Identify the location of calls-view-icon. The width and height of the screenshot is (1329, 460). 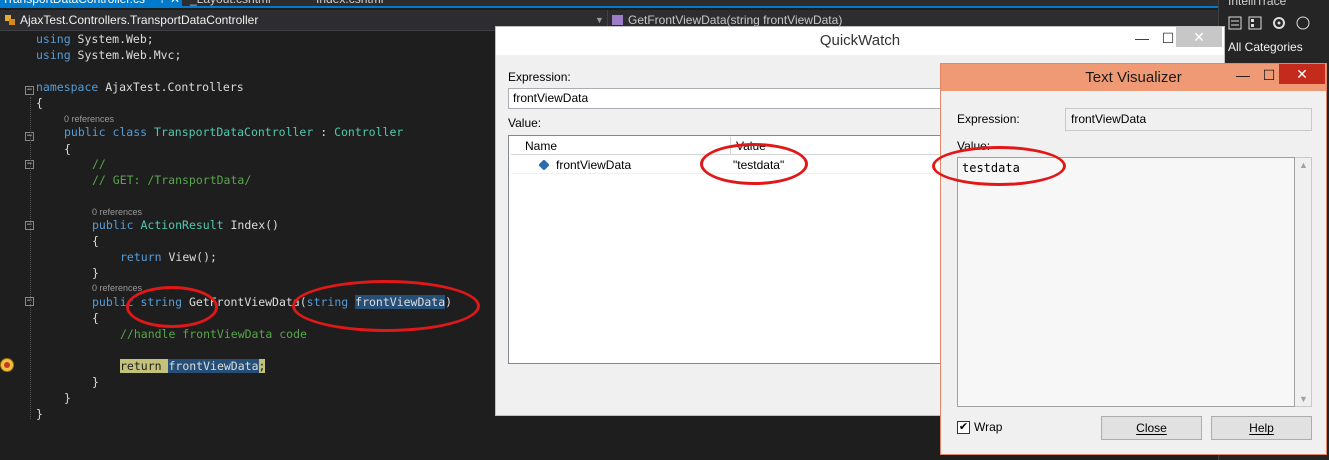
(1255, 23).